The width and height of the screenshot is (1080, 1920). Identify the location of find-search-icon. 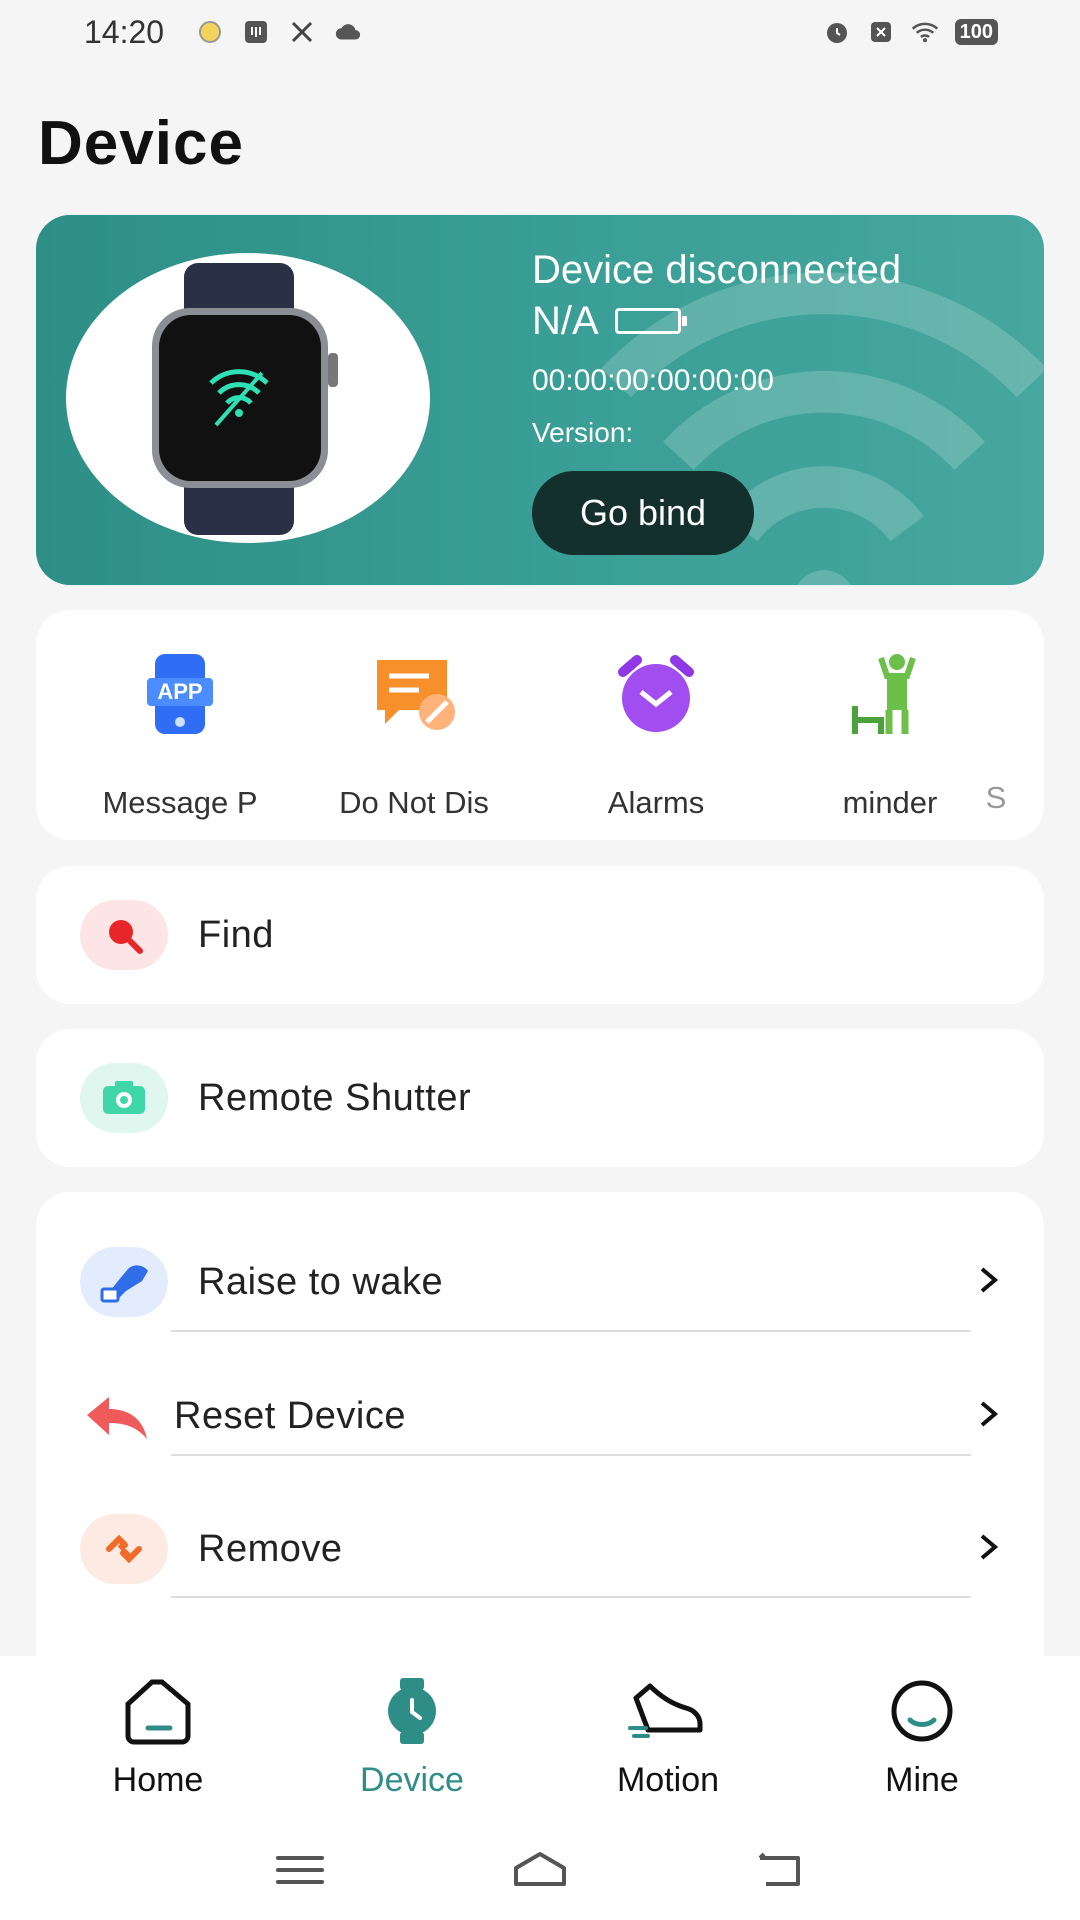
(124, 935).